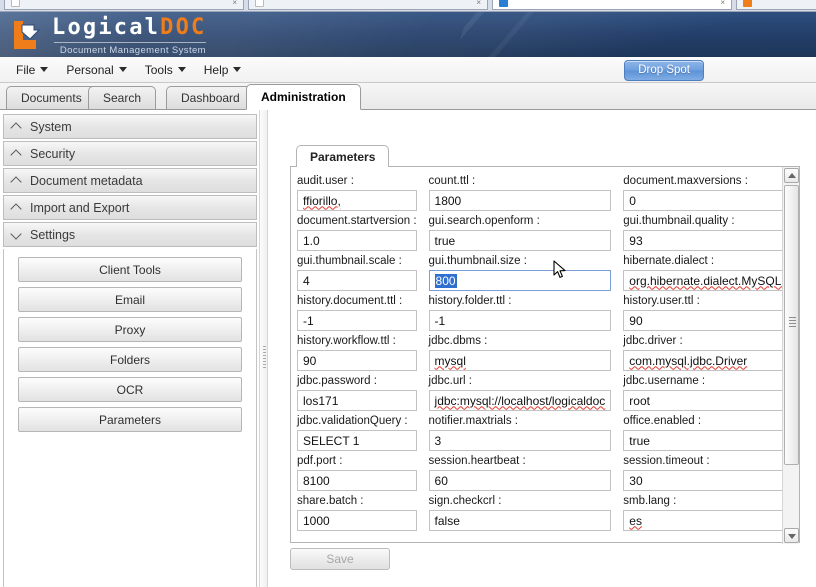 The width and height of the screenshot is (816, 587). I want to click on save-button: Save, so click(340, 559).